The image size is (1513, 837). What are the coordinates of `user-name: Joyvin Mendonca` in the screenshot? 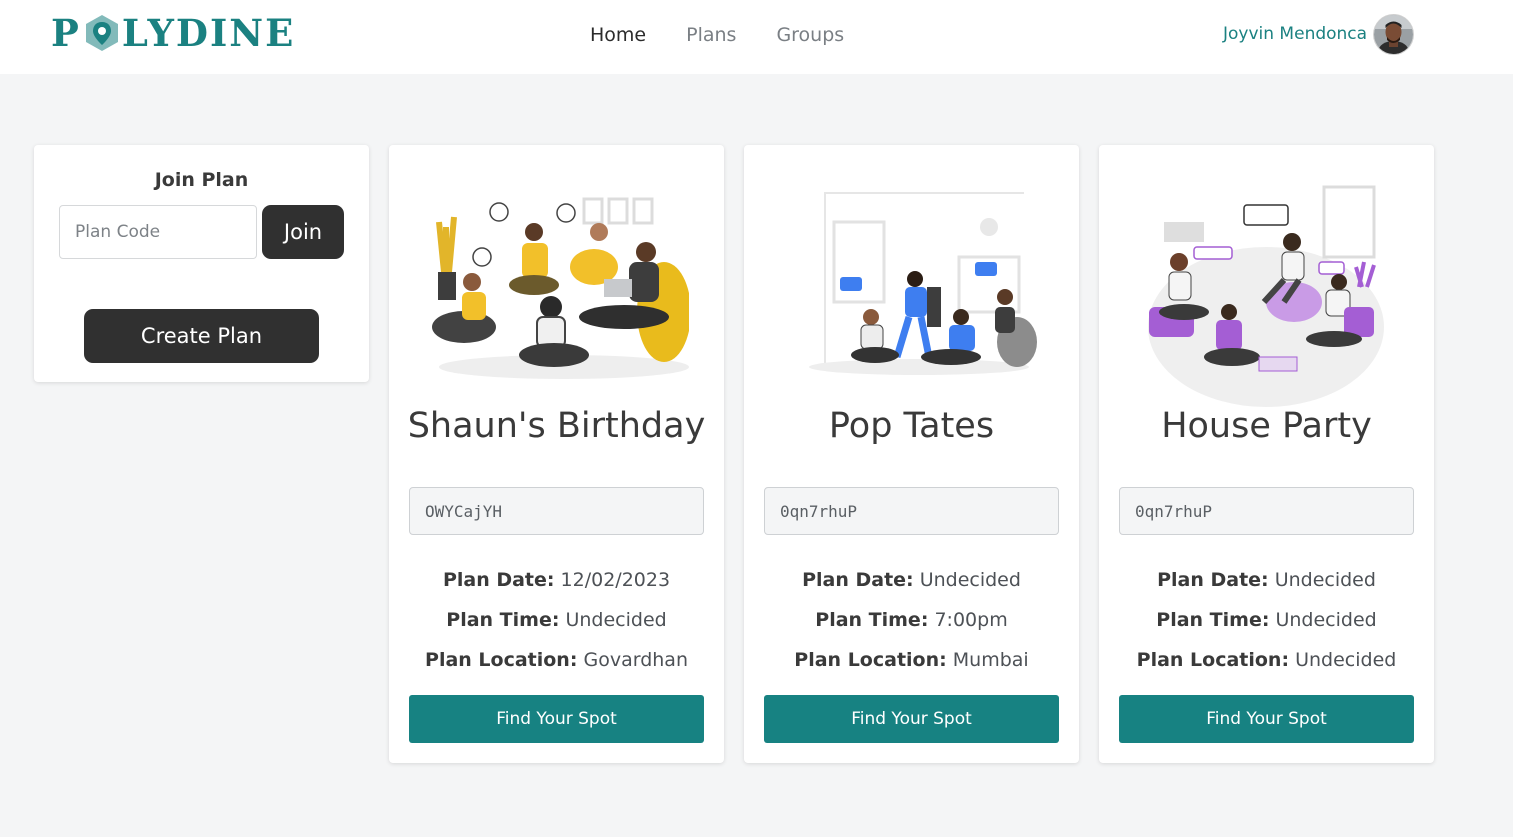 It's located at (1295, 34).